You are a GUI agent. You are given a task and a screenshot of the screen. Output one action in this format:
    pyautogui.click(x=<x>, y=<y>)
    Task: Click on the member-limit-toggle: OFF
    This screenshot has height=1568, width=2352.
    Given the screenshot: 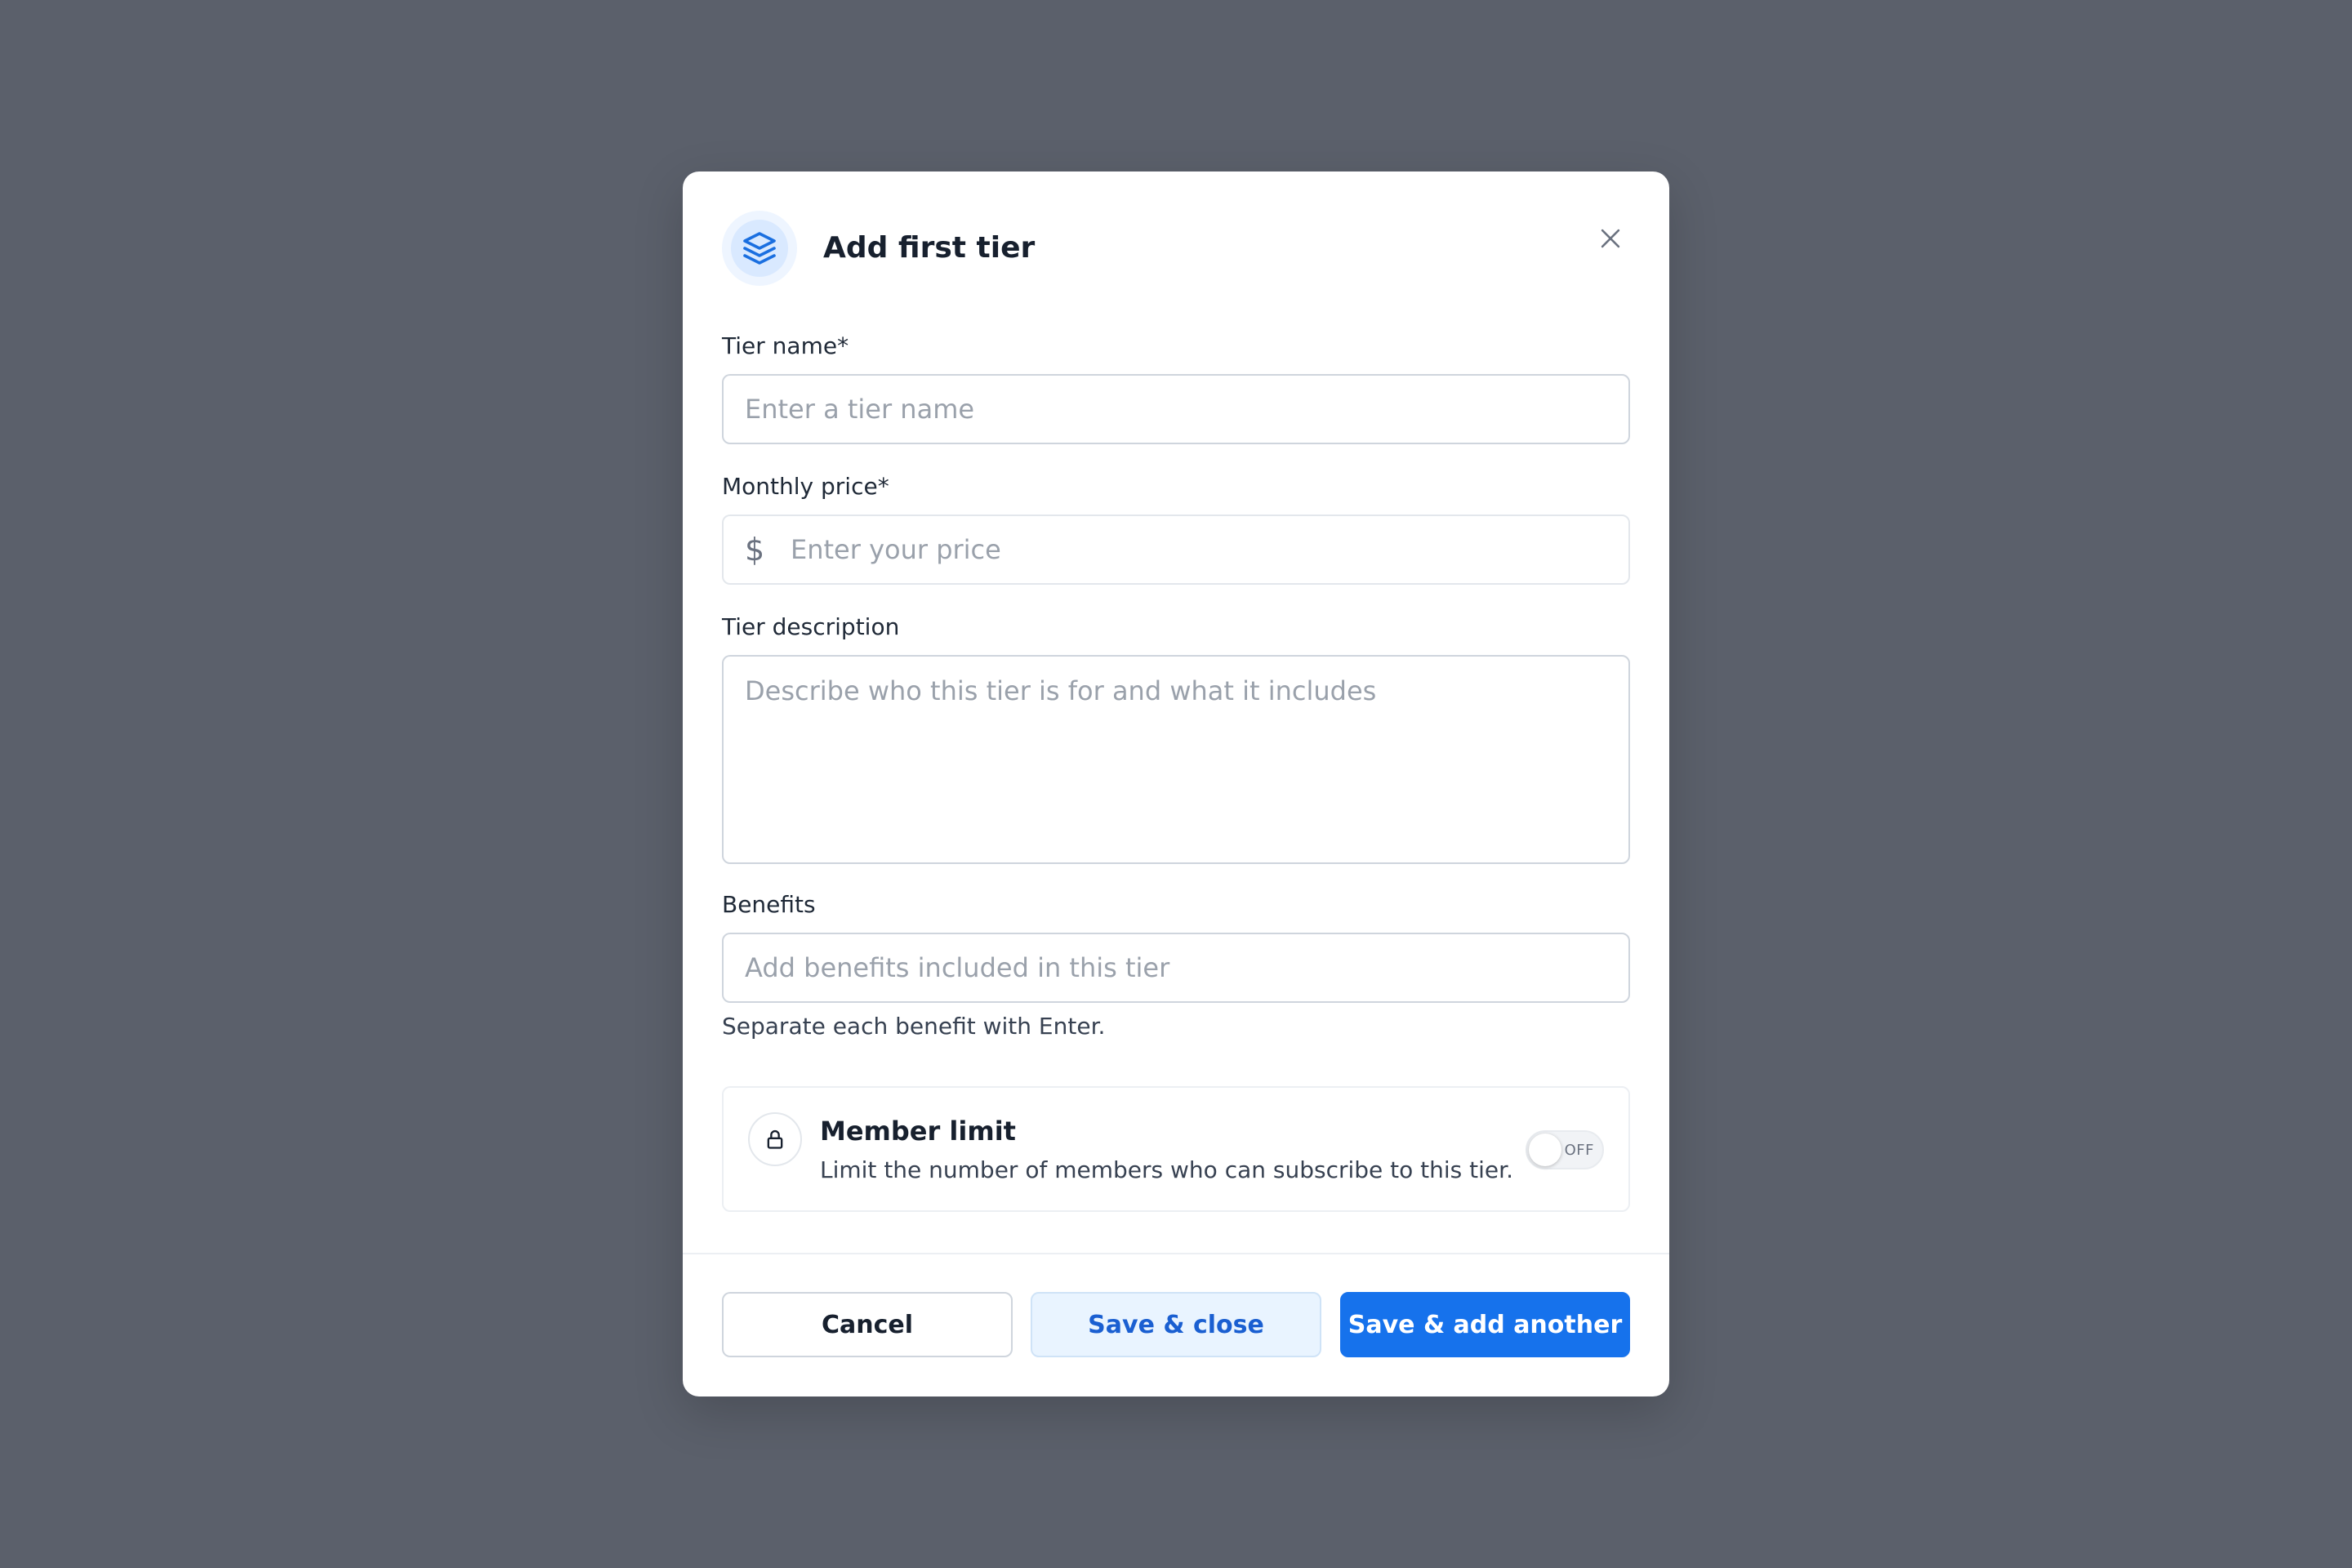 What is the action you would take?
    pyautogui.click(x=1565, y=1149)
    